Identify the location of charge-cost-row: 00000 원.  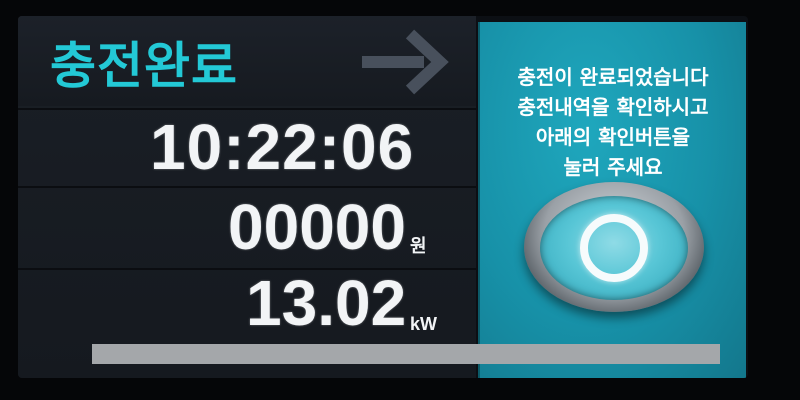
(247, 227).